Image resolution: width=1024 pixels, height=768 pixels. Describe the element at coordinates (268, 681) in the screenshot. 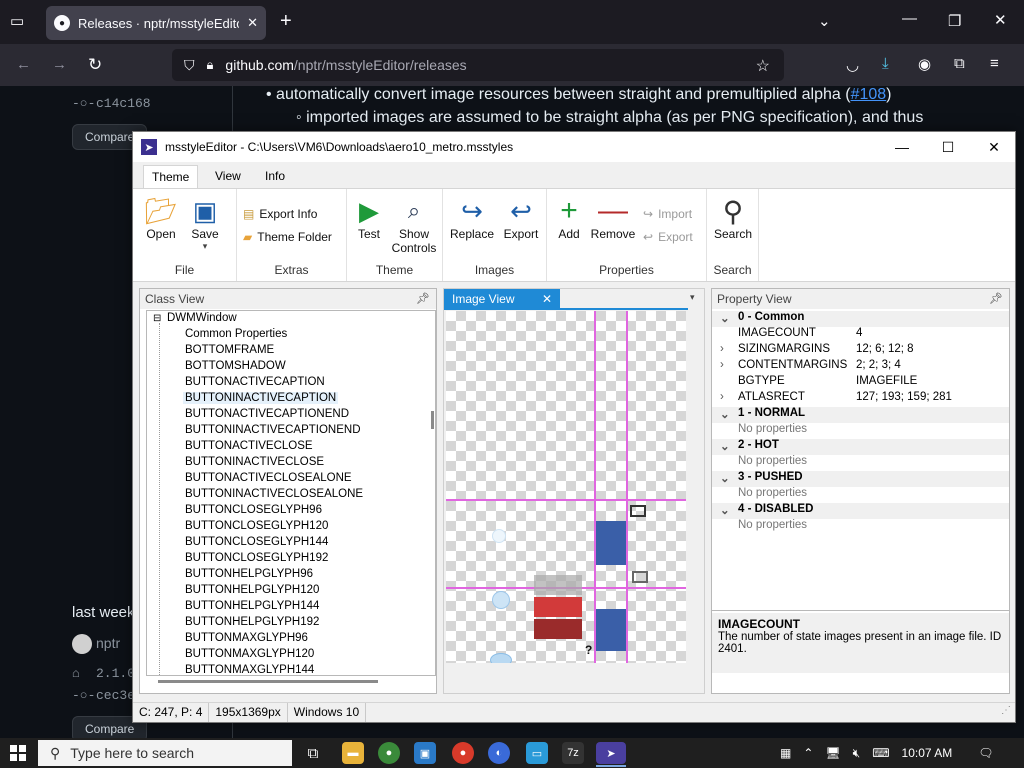

I see `tree-horizontal-scrollbar` at that location.